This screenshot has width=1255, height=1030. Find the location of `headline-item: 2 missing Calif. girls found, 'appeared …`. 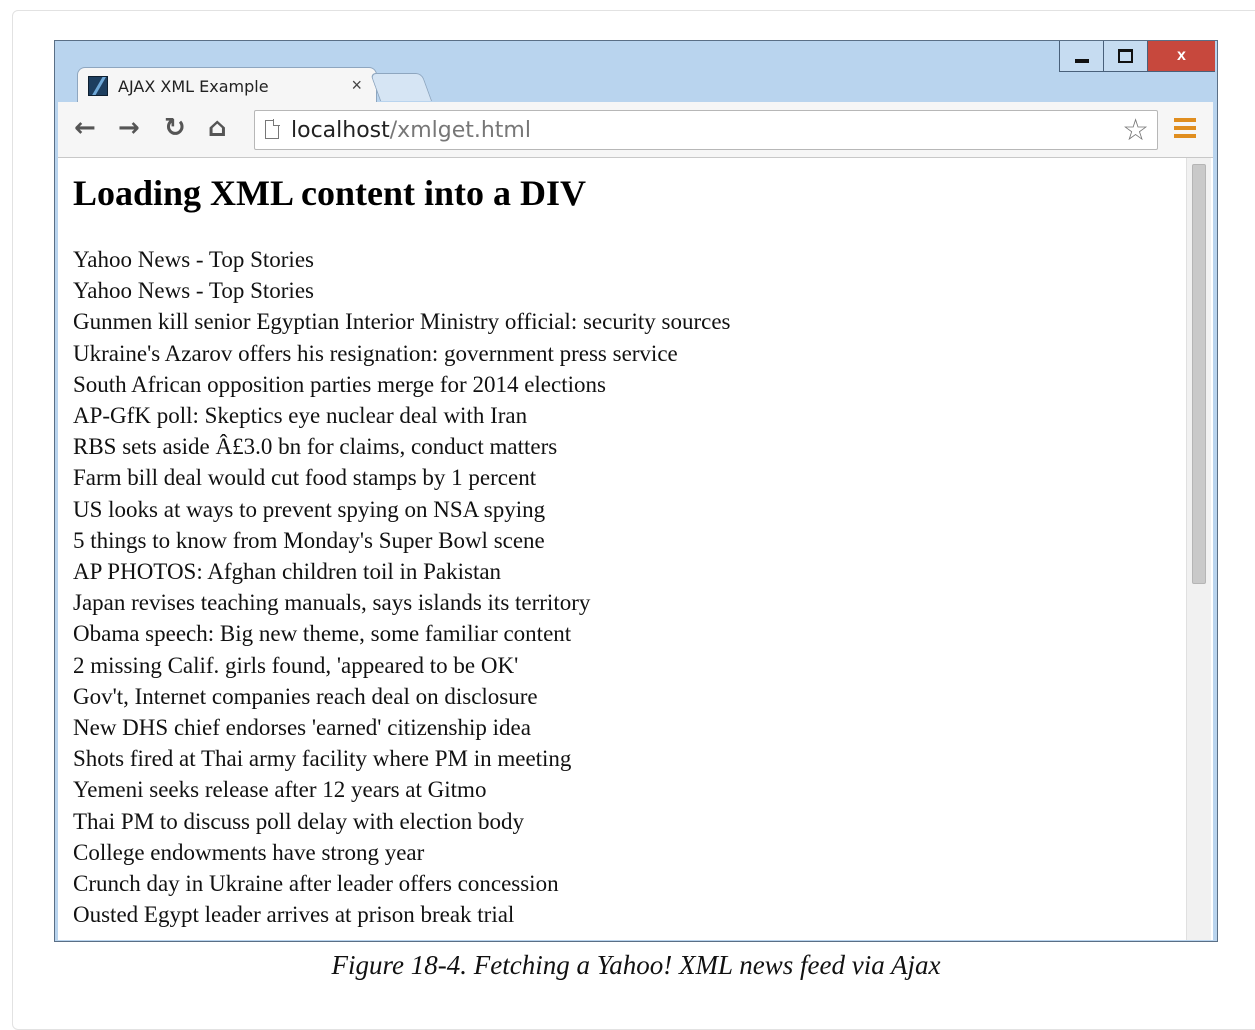

headline-item: 2 missing Calif. girls found, 'appeared … is located at coordinates (296, 665).